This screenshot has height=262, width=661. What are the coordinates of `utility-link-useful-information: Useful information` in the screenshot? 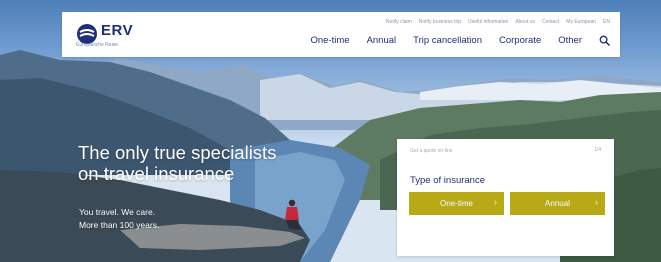 It's located at (488, 22).